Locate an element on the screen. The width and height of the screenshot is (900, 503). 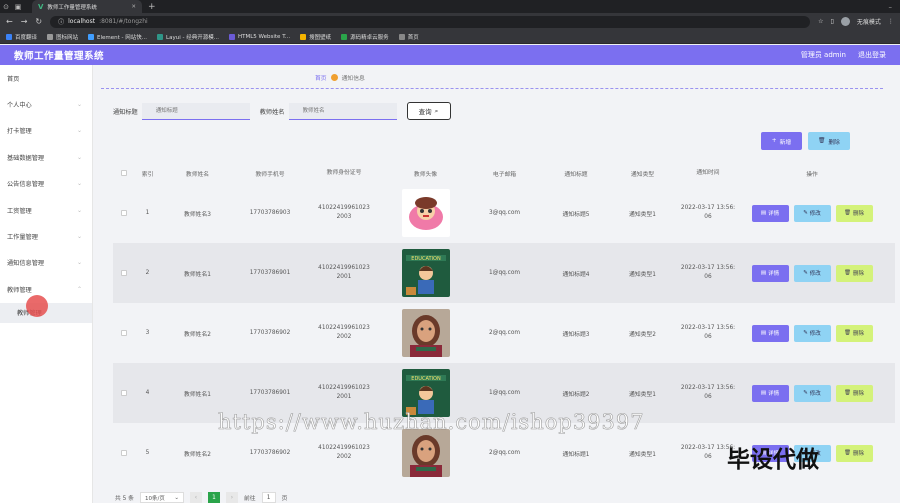
tab-search-icon: ▣ is located at coordinates (18, 7).